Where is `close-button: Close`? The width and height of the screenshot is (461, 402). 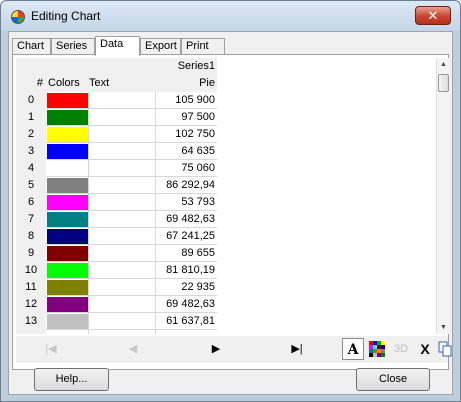
close-button: Close is located at coordinates (393, 379).